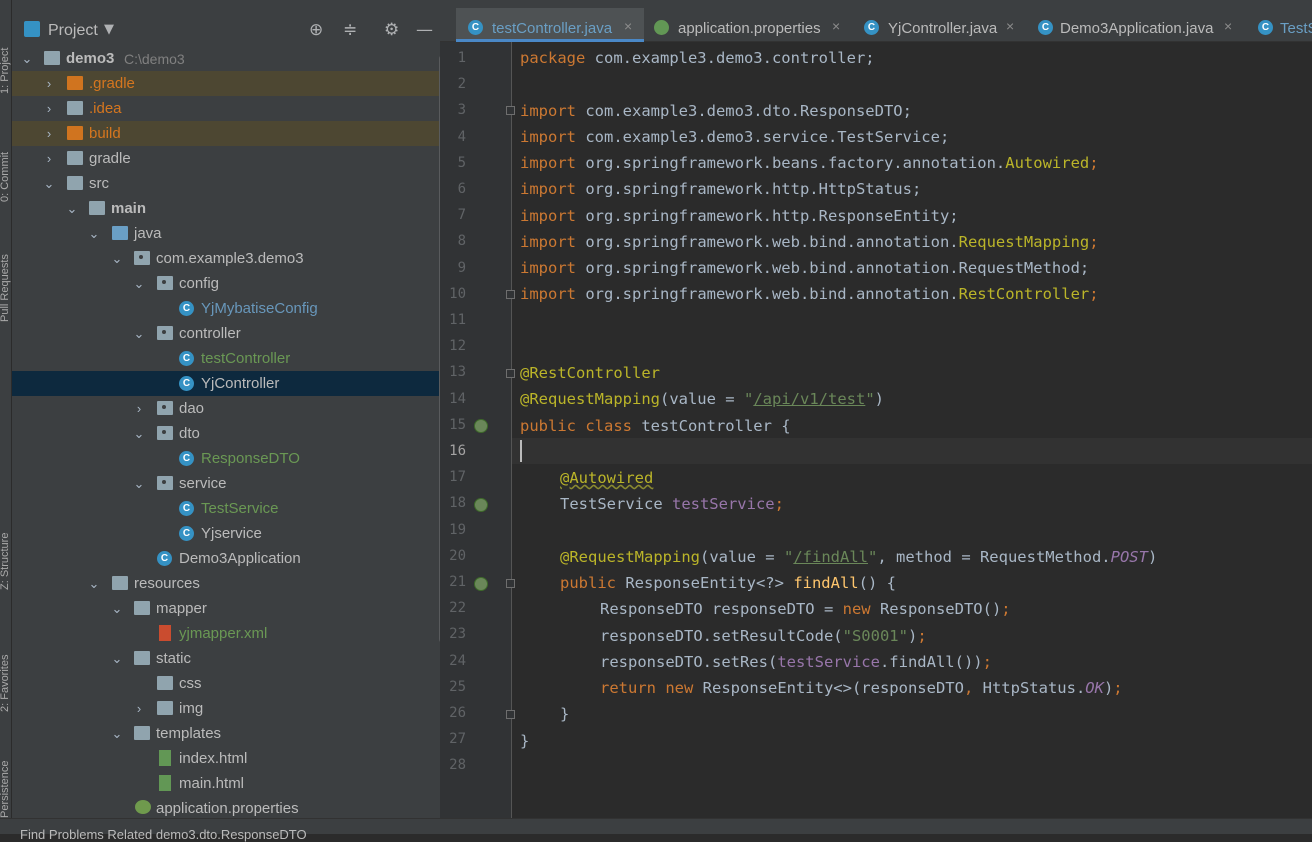 This screenshot has height=842, width=1312. Describe the element at coordinates (226, 583) in the screenshot. I see `tree-item-resources: ⌄ resources` at that location.